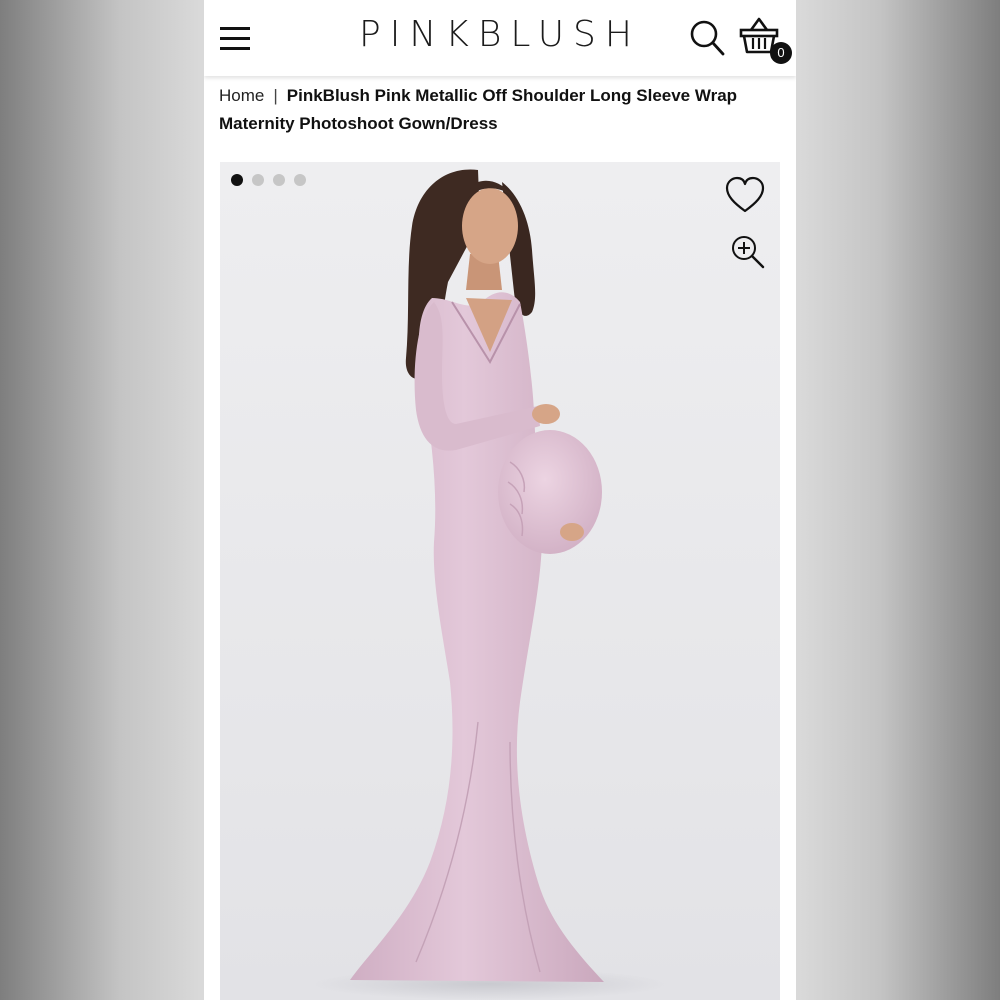 This screenshot has height=1000, width=1000. Describe the element at coordinates (708, 38) in the screenshot. I see `search-icon` at that location.